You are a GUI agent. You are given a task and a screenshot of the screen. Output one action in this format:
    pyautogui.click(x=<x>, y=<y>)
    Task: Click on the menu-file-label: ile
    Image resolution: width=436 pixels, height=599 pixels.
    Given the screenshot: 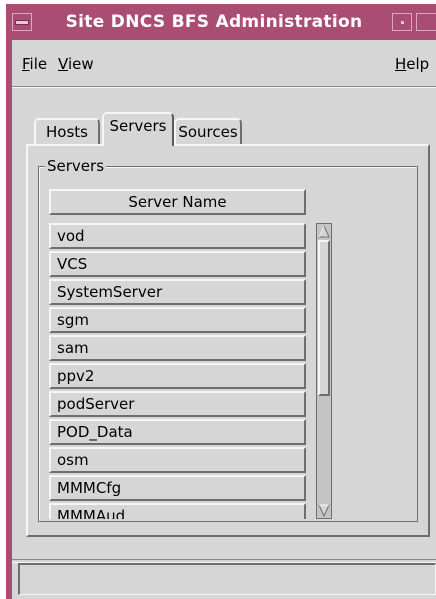 What is the action you would take?
    pyautogui.click(x=38, y=64)
    